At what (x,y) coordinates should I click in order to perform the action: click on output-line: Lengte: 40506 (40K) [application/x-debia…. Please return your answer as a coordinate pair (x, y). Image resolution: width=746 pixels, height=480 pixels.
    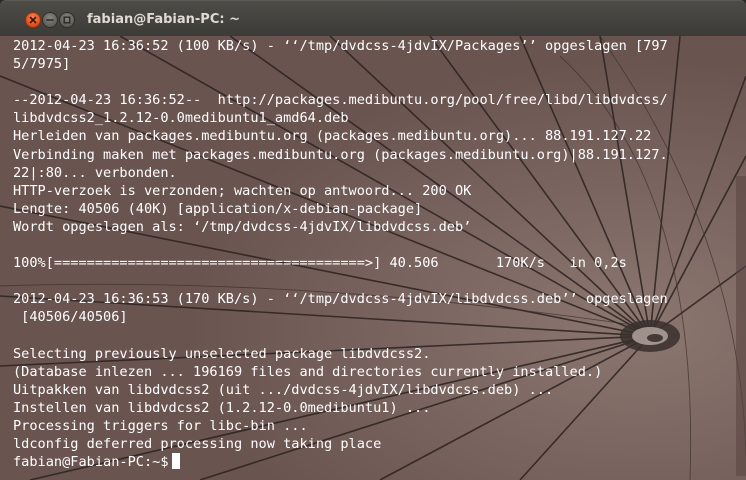
    Looking at the image, I should click on (218, 208).